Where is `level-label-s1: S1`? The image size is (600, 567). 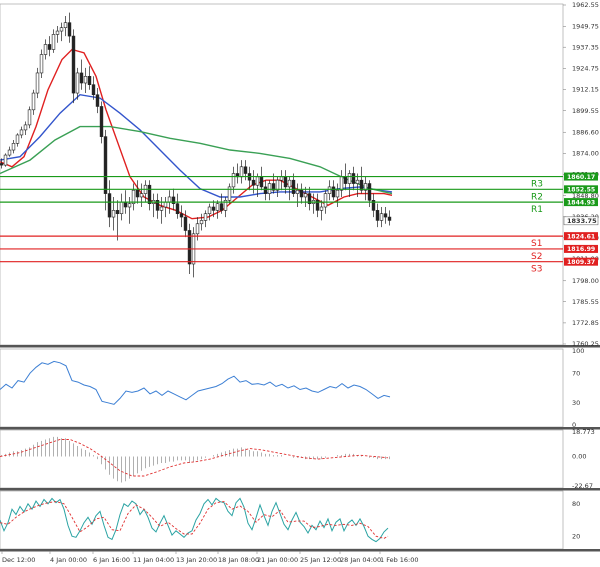 level-label-s1: S1 is located at coordinates (536, 244).